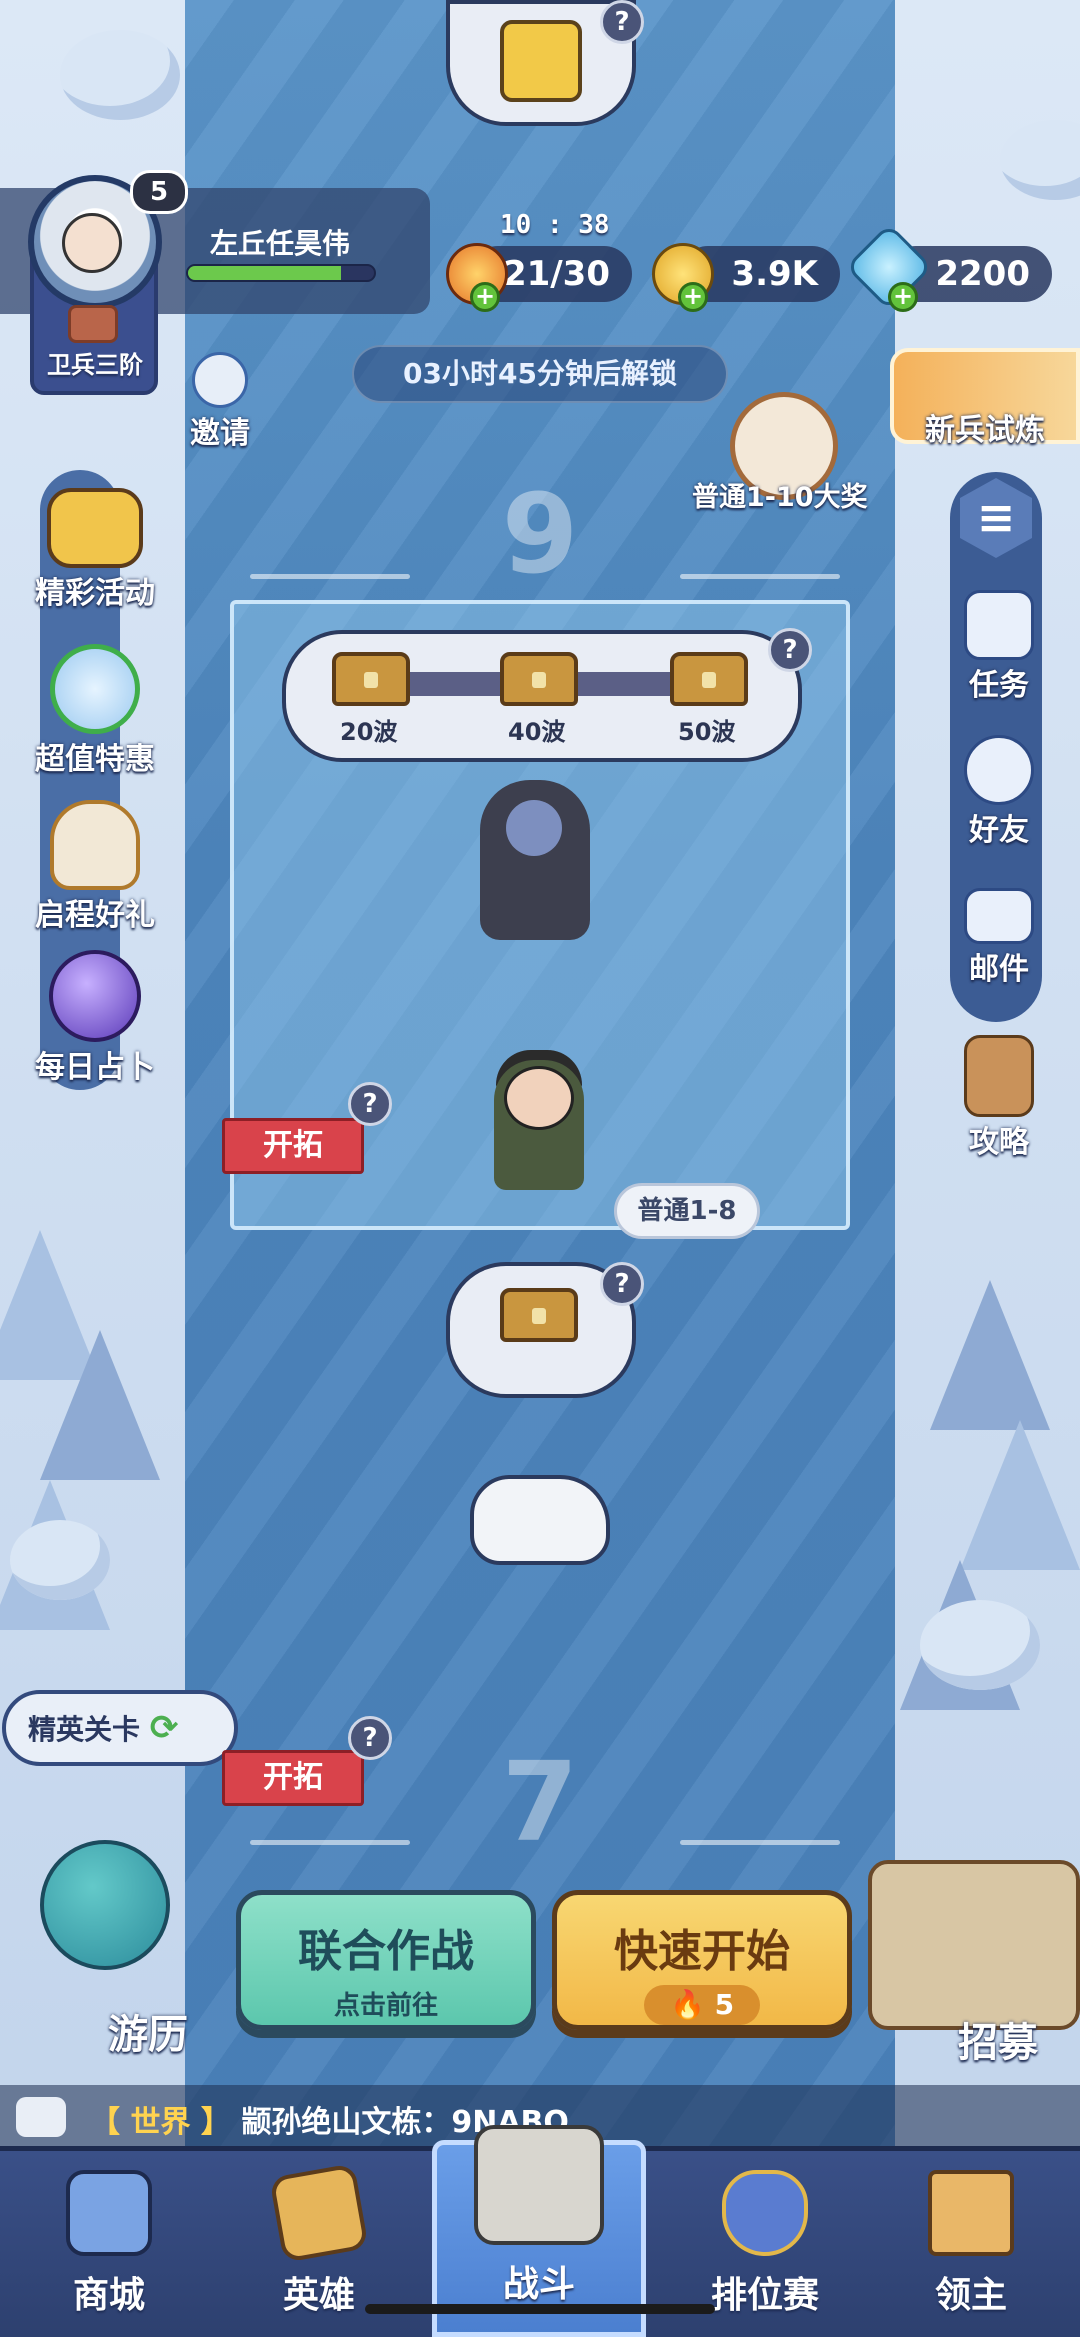  Describe the element at coordinates (220, 433) in the screenshot. I see `invite-label: 邀请` at that location.